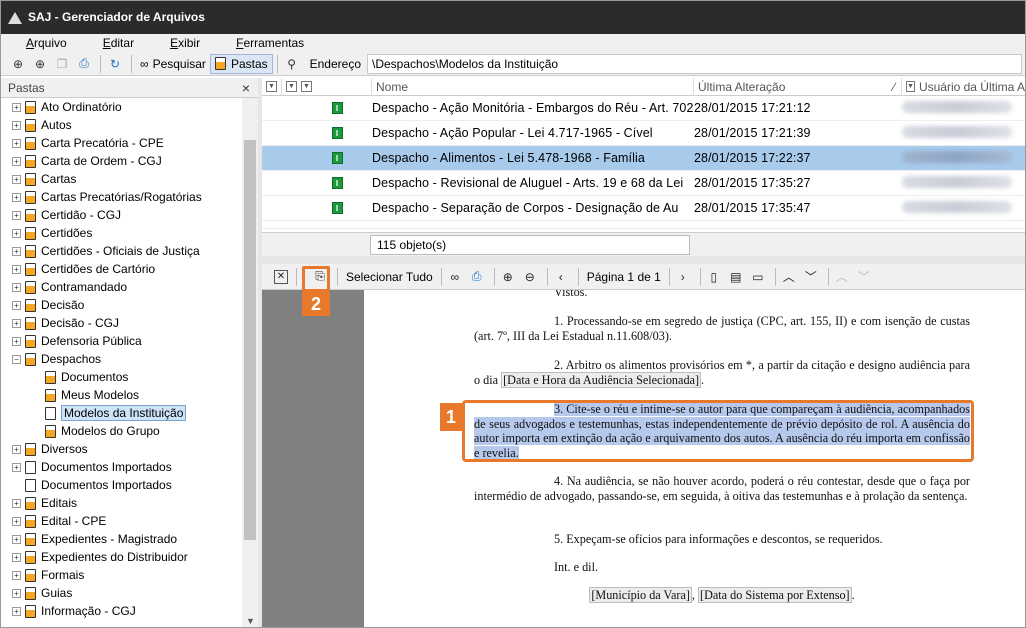  I want to click on tree-item: Modelos do Grupo, so click(121, 431).